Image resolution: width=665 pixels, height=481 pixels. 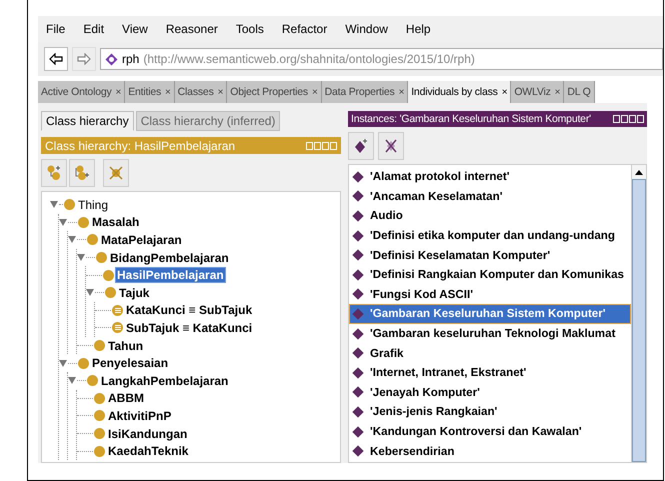 What do you see at coordinates (93, 29) in the screenshot?
I see `menu-item: Edit` at bounding box center [93, 29].